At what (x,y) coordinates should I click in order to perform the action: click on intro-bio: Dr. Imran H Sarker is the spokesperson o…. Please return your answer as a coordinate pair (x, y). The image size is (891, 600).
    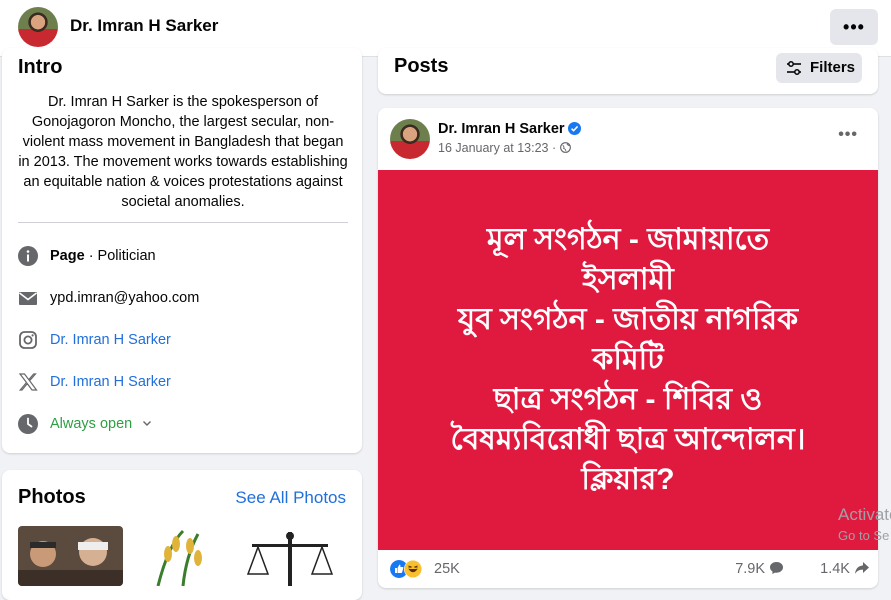
    Looking at the image, I should click on (183, 152).